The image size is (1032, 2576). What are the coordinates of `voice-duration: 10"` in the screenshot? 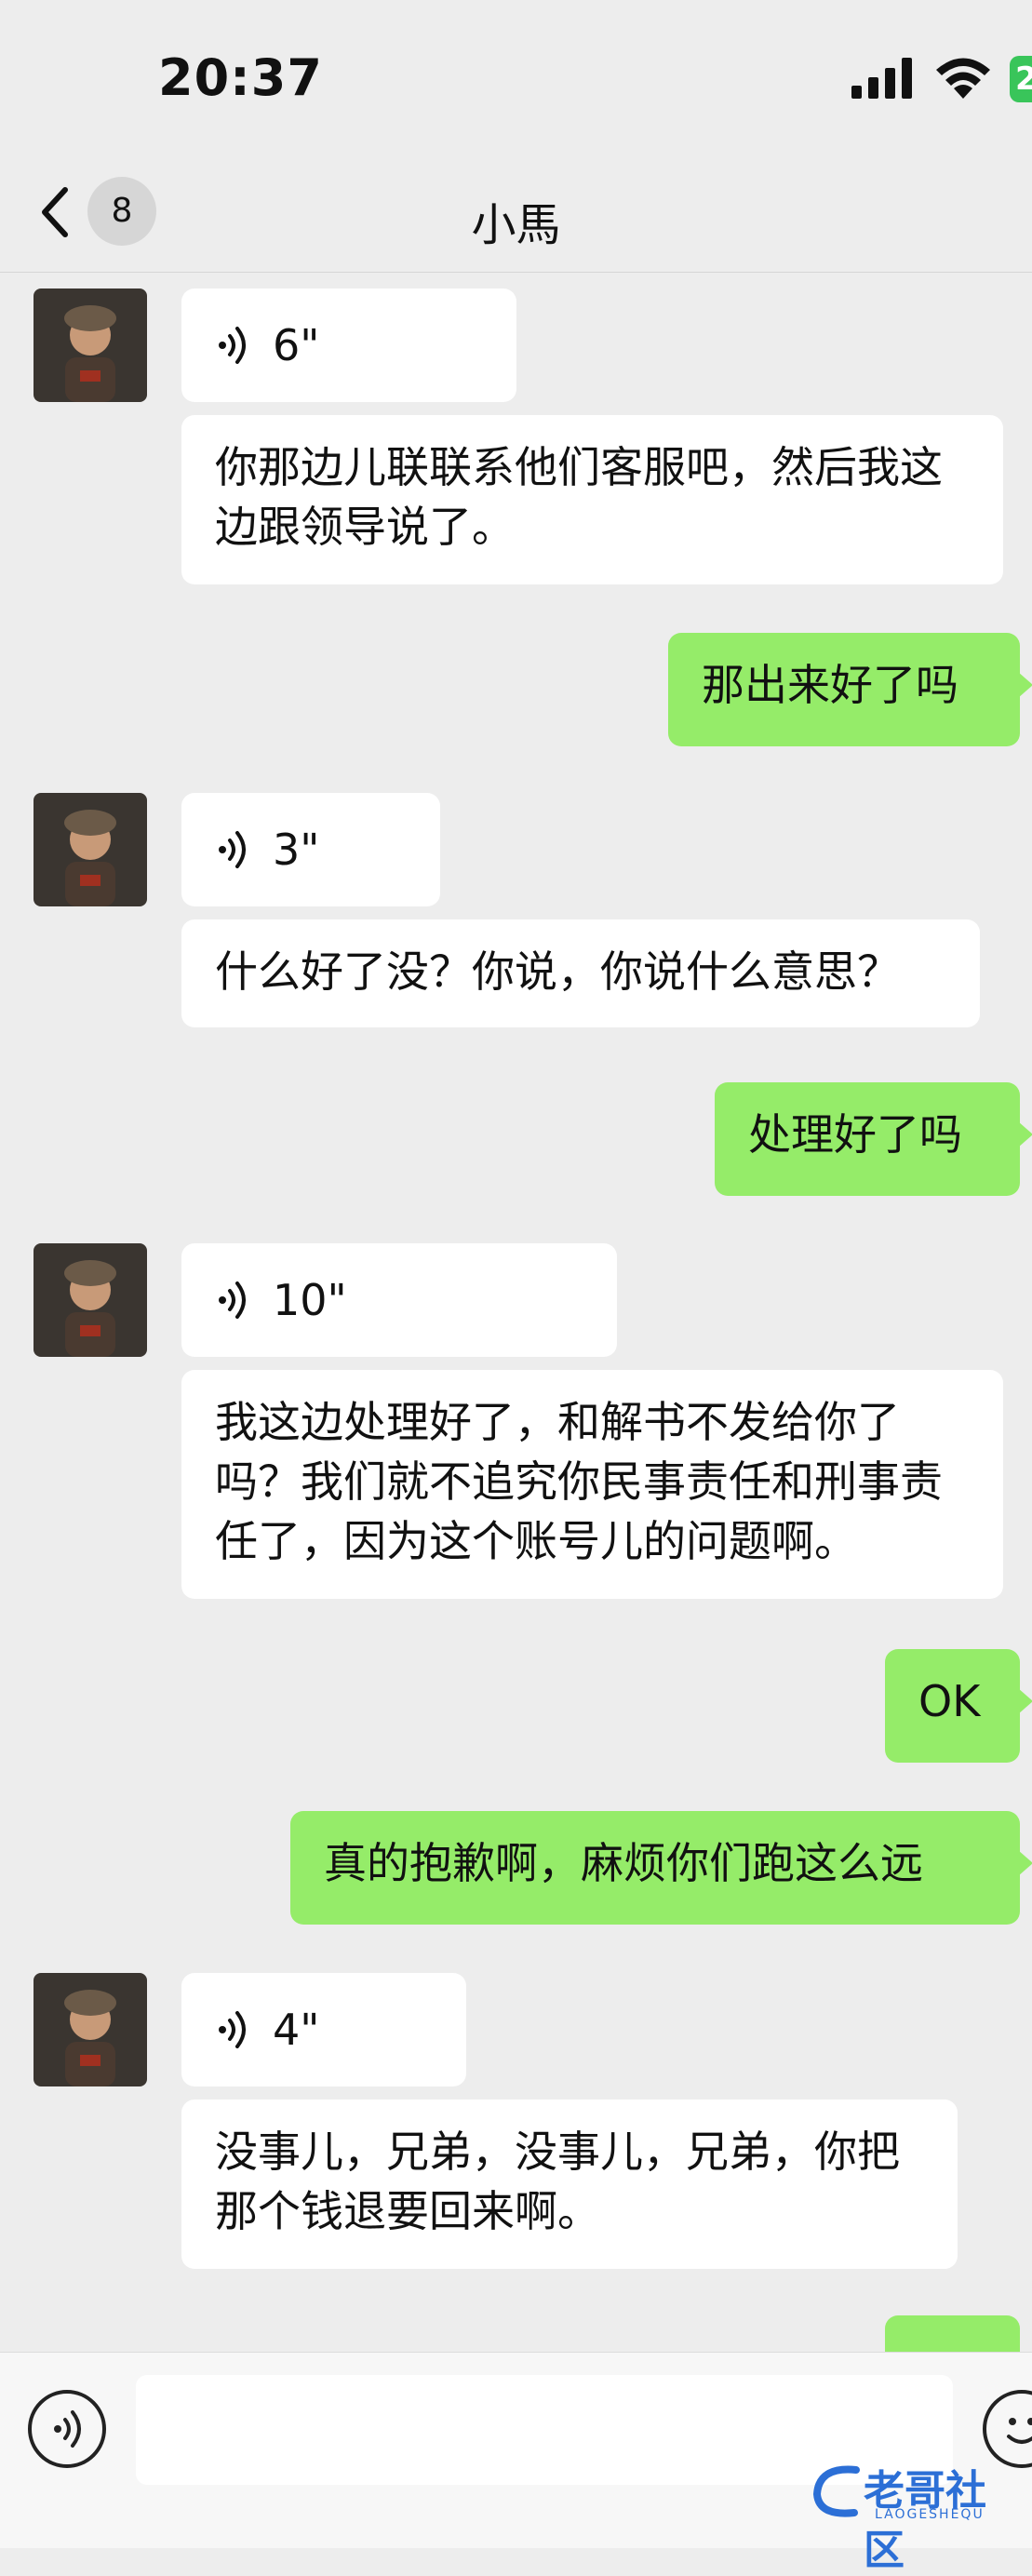 It's located at (310, 1300).